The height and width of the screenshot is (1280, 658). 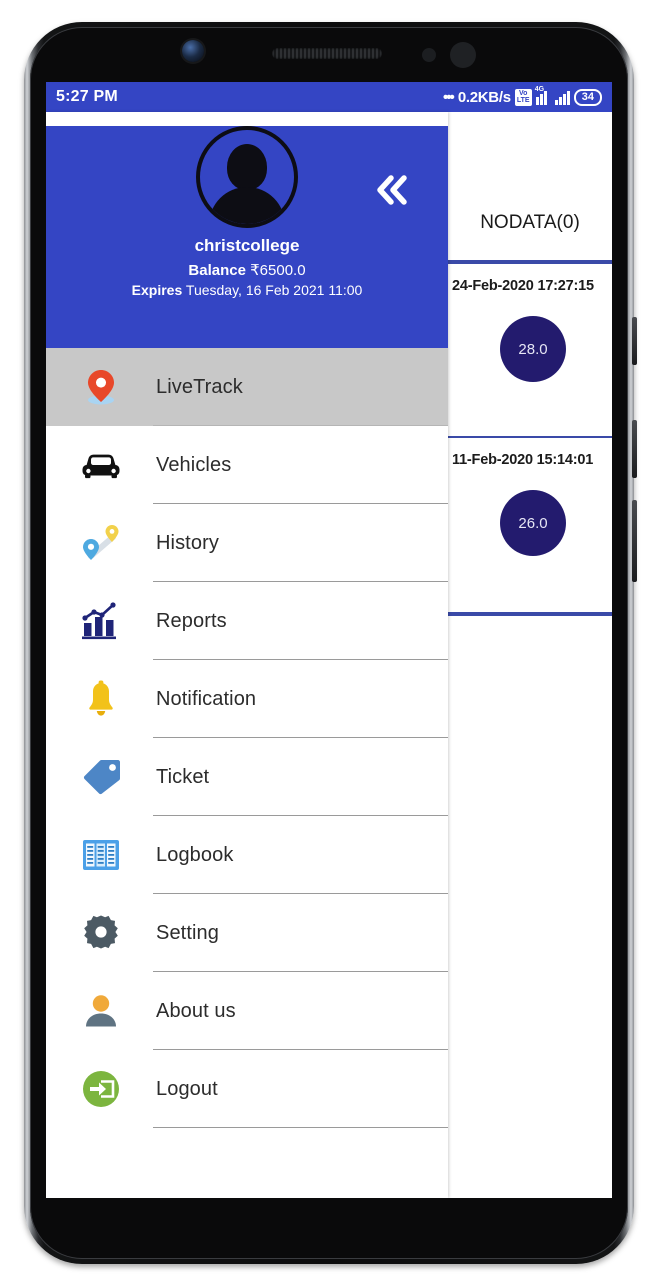 I want to click on status-bar-indicators: ••• 0.2KB/s Vo LTE 4G 34, so click(x=522, y=96).